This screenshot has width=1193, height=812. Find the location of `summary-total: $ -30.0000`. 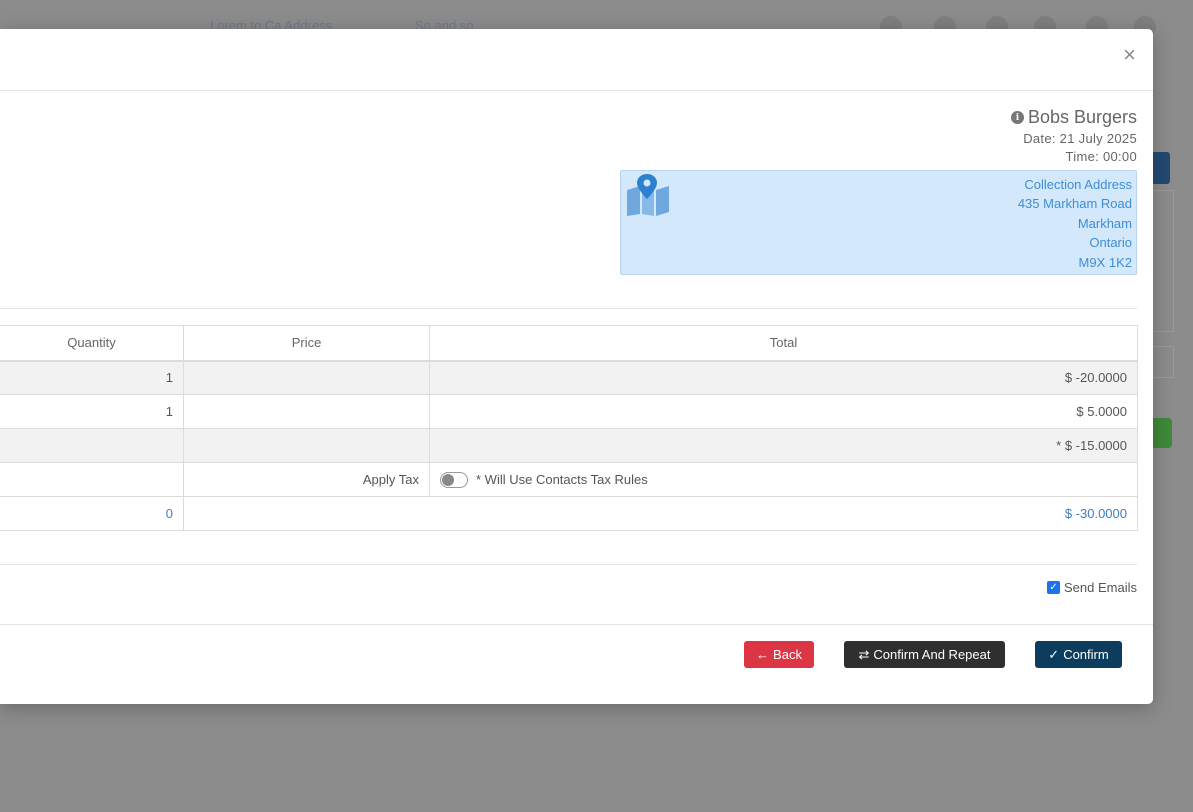

summary-total: $ -30.0000 is located at coordinates (660, 513).